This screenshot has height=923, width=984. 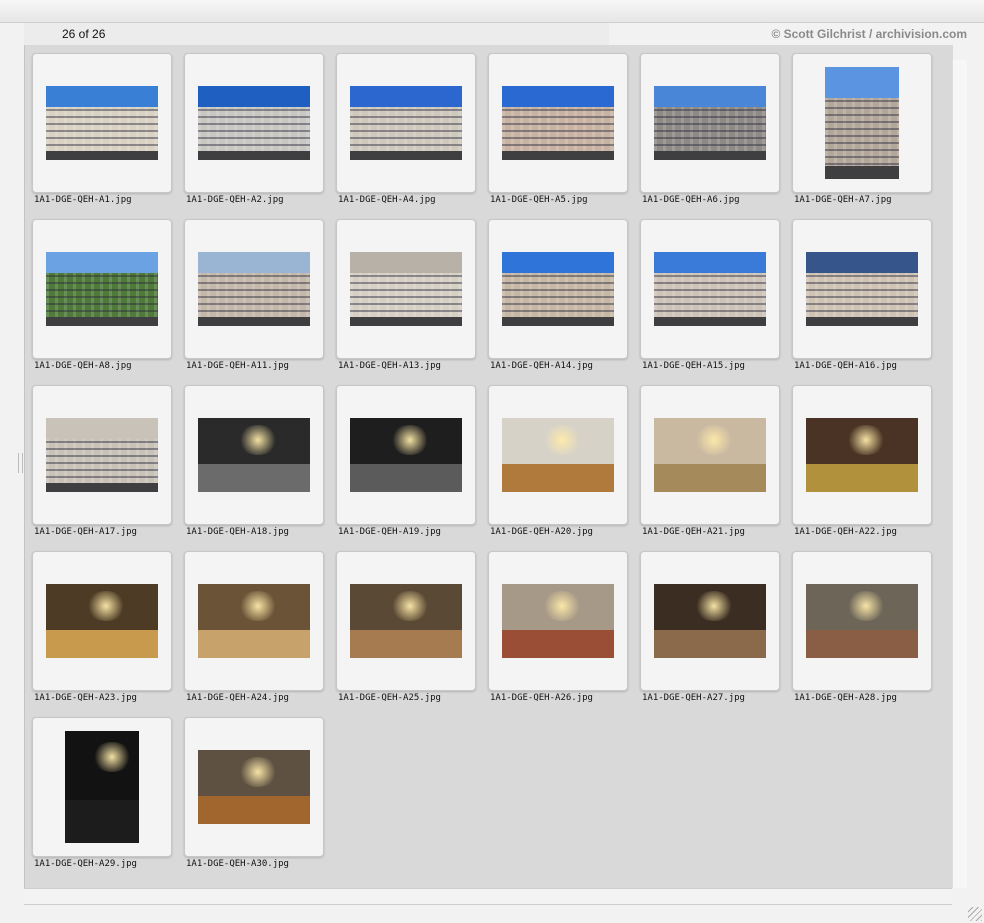 What do you see at coordinates (693, 698) in the screenshot?
I see `thumbnail-filename: 1A1-DGE-QEH-A27.jpg` at bounding box center [693, 698].